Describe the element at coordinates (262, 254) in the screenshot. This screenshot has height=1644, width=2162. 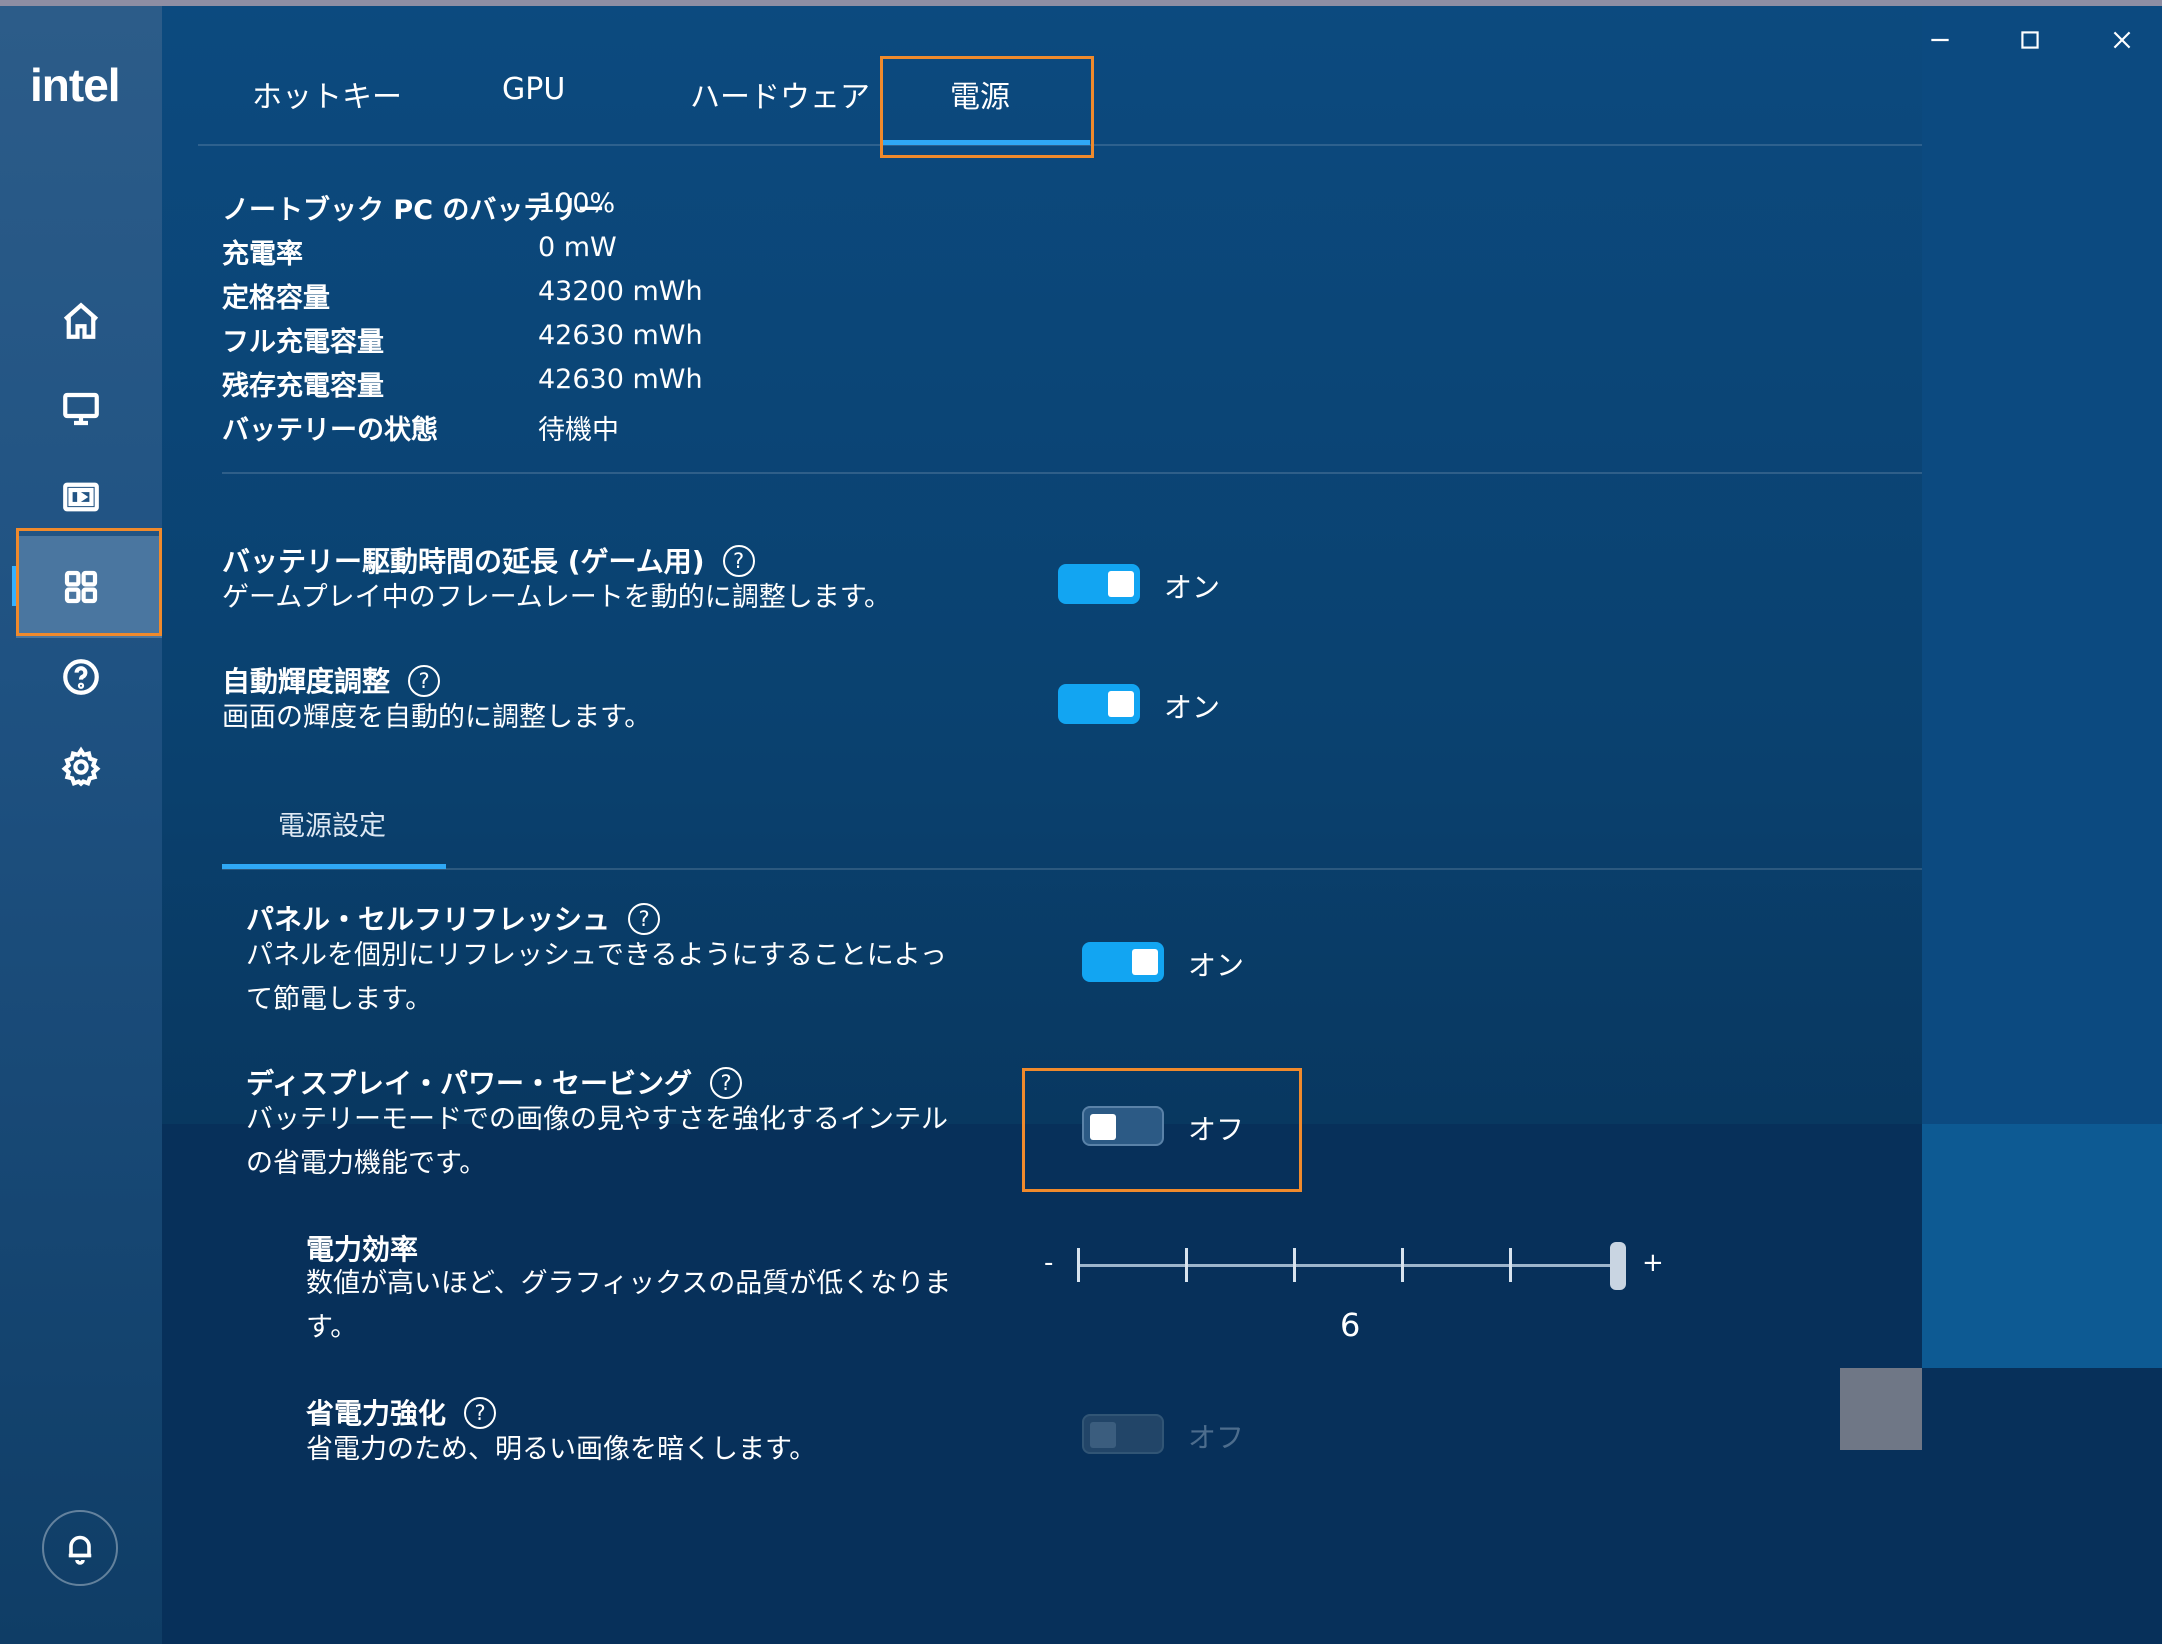
I see `charge-rate-label: 充電率` at that location.